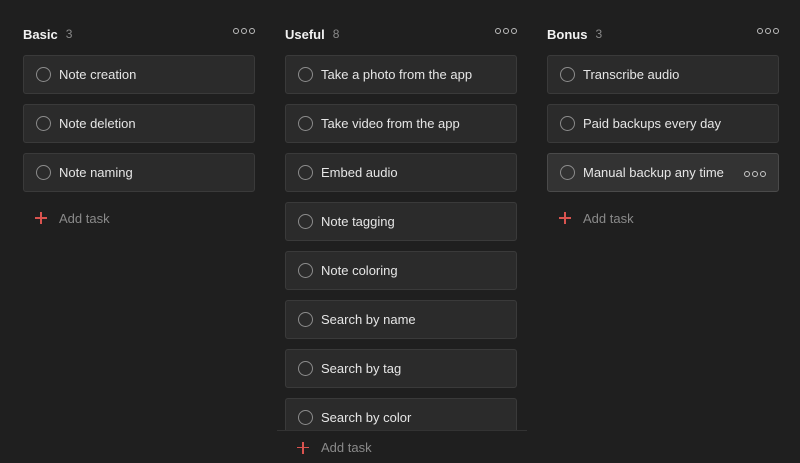 The width and height of the screenshot is (800, 463). I want to click on column-header: Bonus 3, so click(664, 34).